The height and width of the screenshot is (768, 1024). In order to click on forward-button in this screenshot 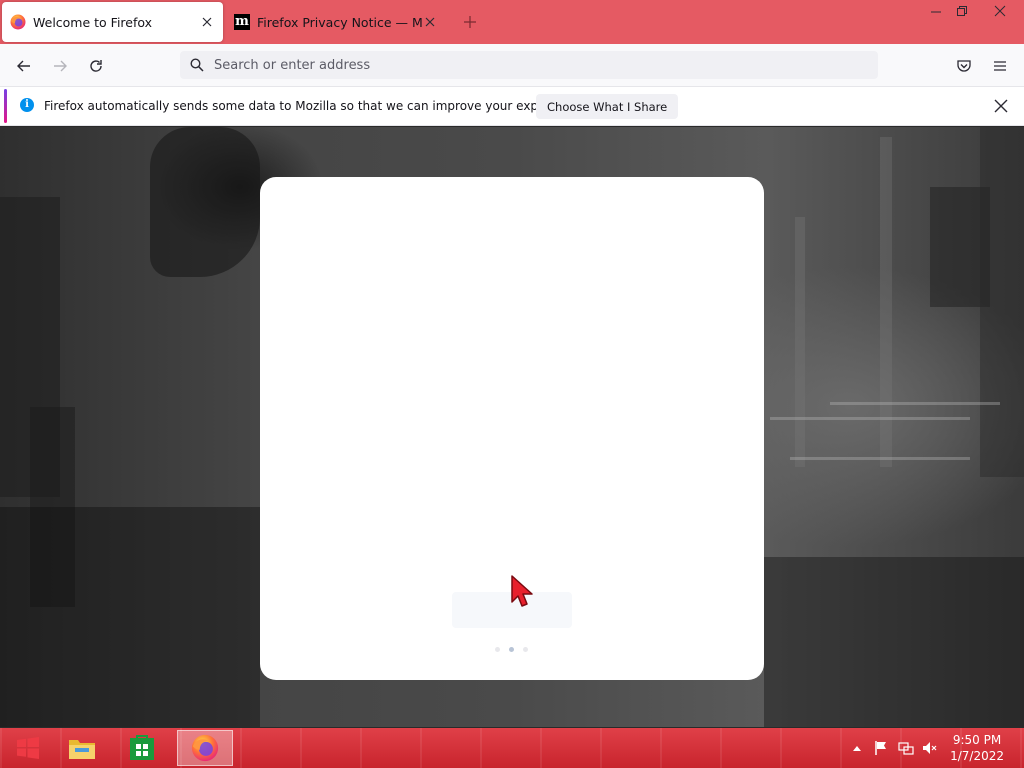, I will do `click(60, 66)`.